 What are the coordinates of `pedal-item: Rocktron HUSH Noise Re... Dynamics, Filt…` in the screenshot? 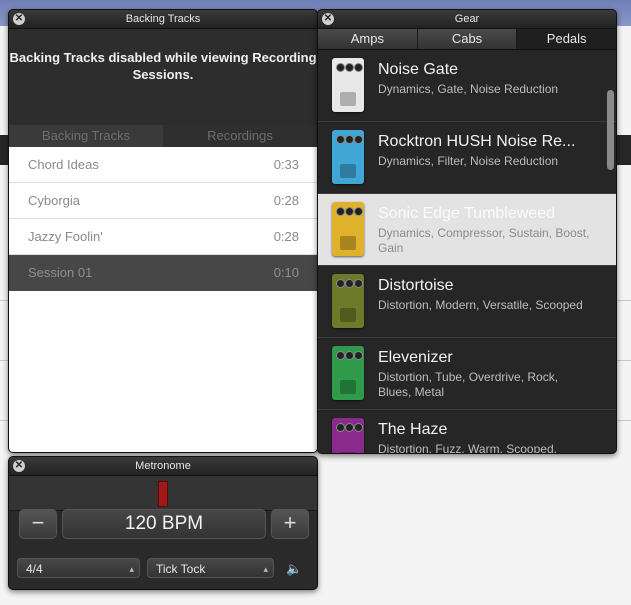 It's located at (467, 158).